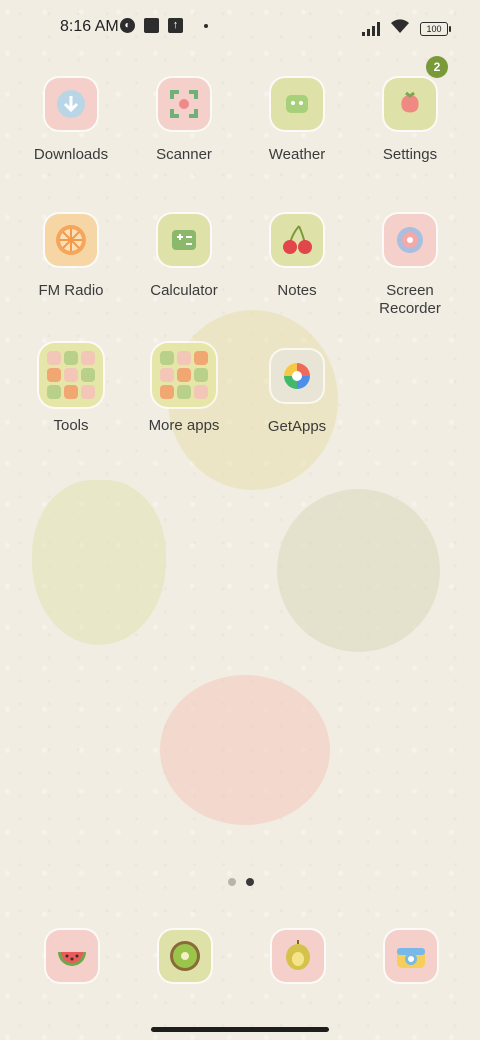 The height and width of the screenshot is (1040, 480). What do you see at coordinates (240, 1029) in the screenshot?
I see `home-gesture-bar` at bounding box center [240, 1029].